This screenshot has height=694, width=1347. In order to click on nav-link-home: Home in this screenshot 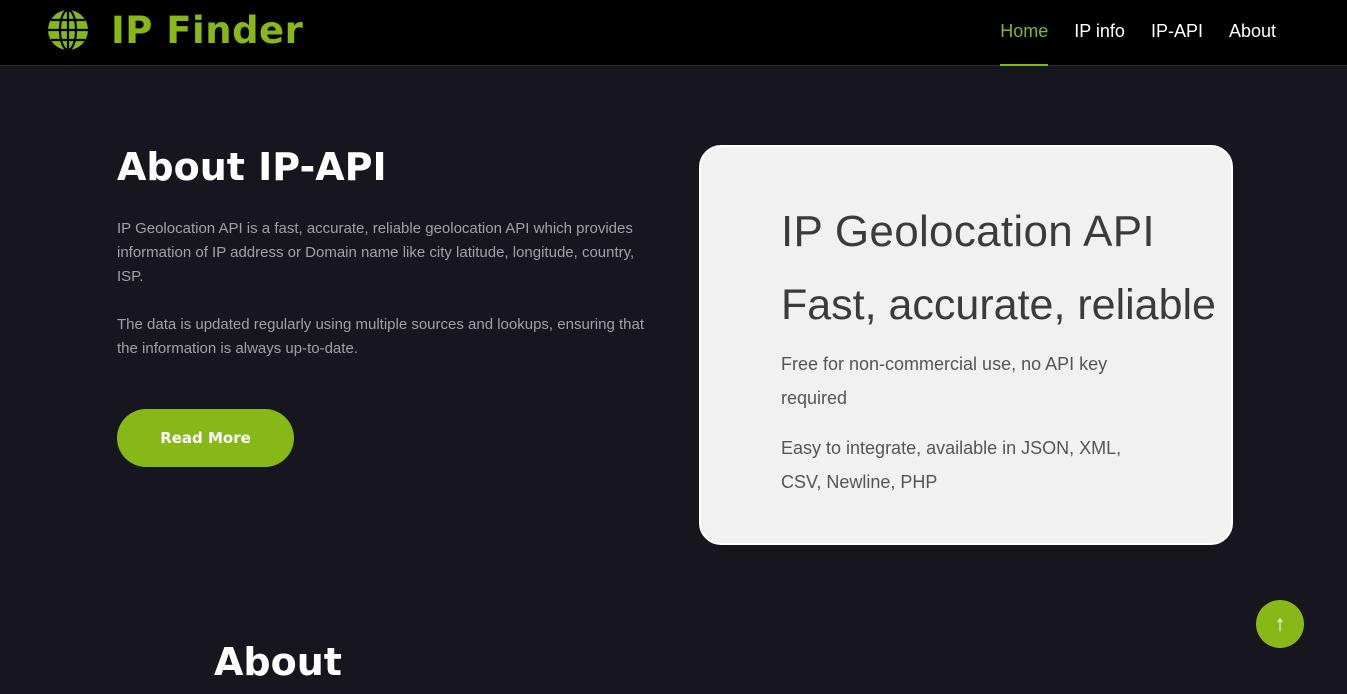, I will do `click(1024, 33)`.